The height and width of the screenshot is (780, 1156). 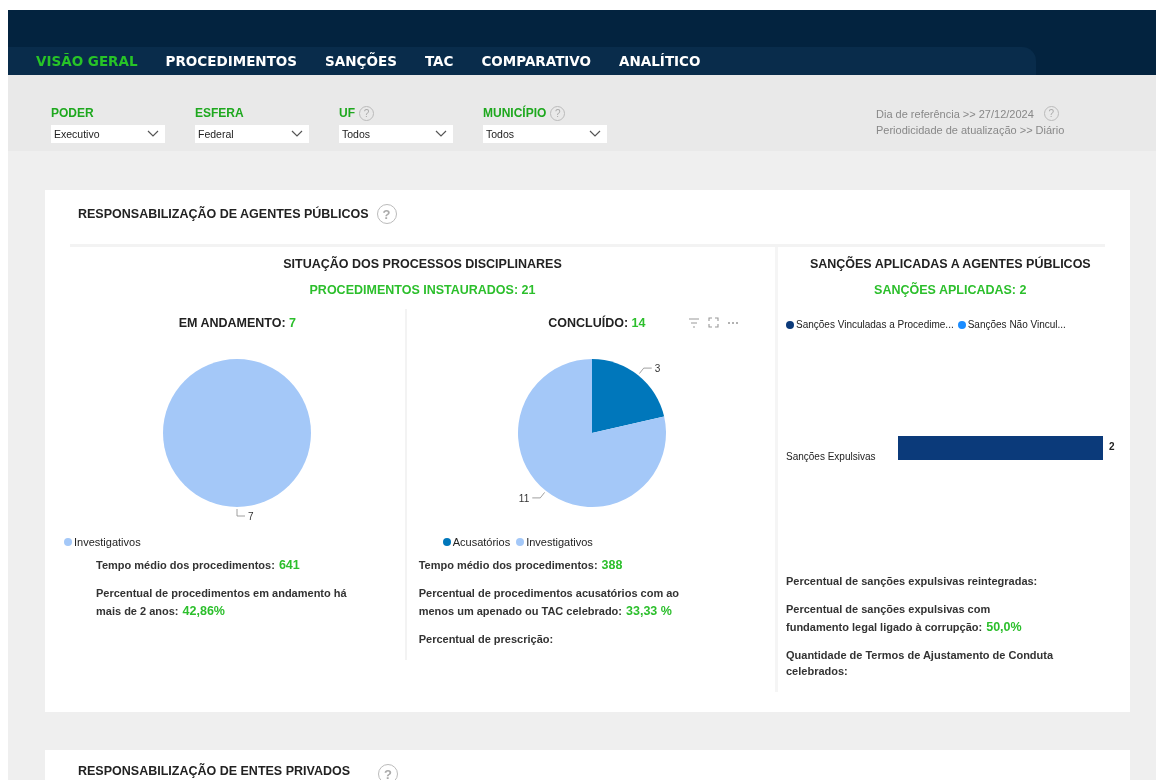 What do you see at coordinates (219, 113) in the screenshot?
I see `filter-label: ESFERA` at bounding box center [219, 113].